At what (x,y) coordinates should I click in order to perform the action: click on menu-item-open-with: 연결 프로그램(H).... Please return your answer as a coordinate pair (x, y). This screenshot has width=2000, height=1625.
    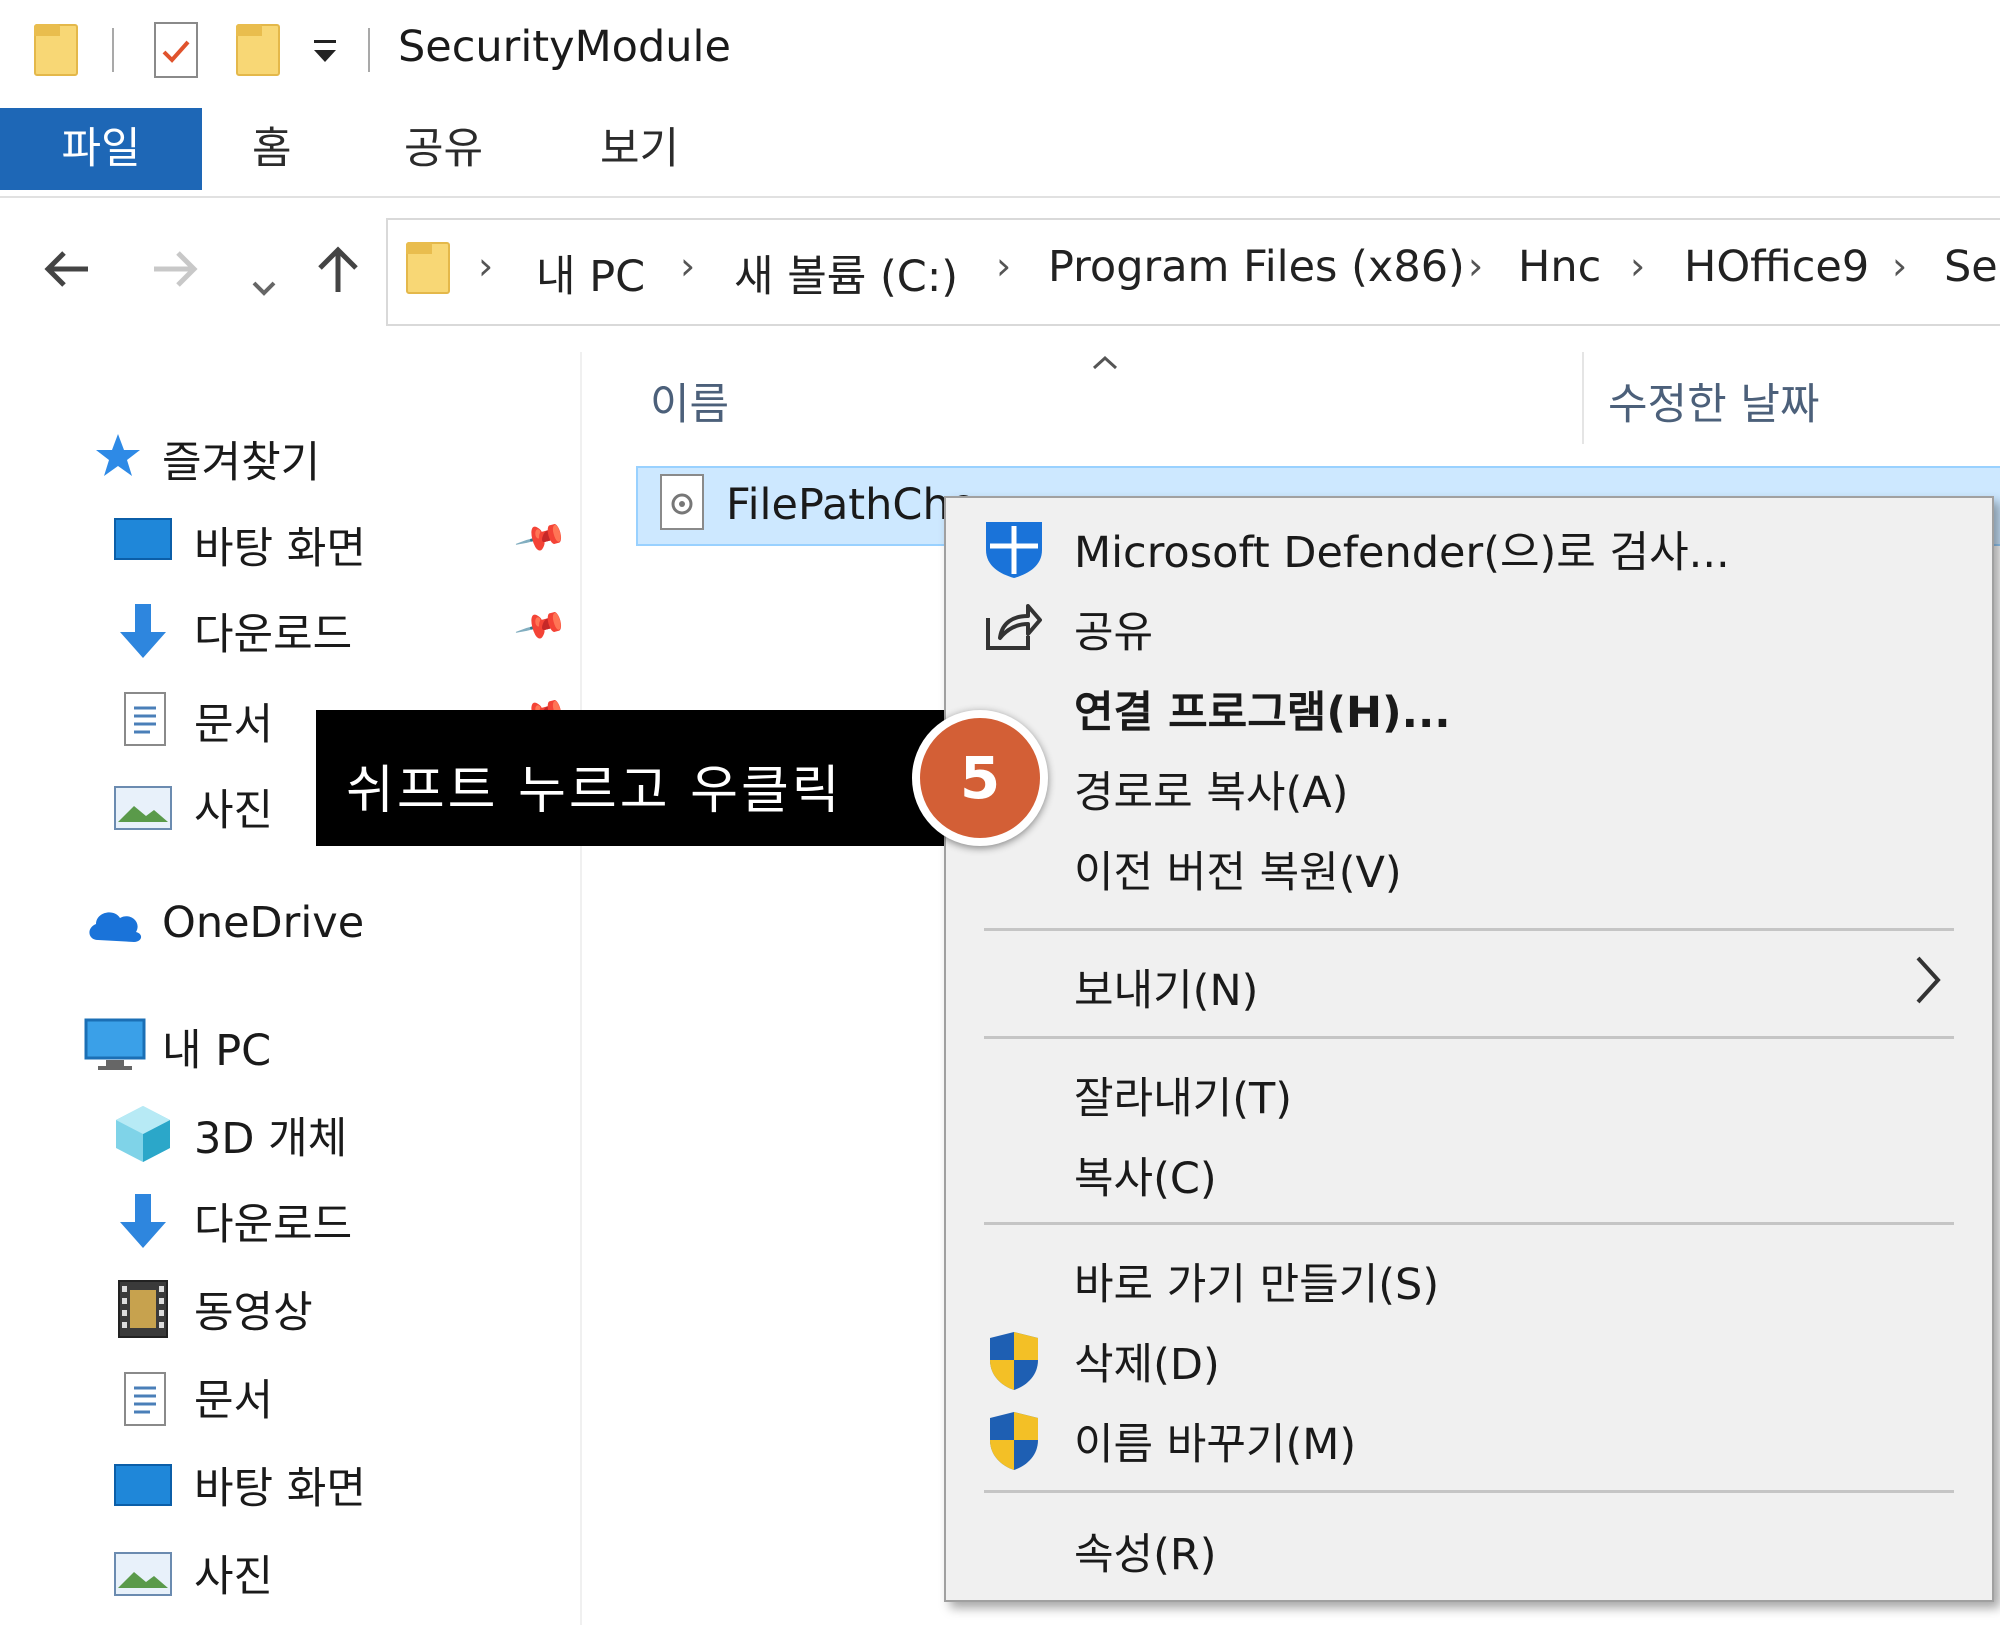
    Looking at the image, I should click on (1469, 706).